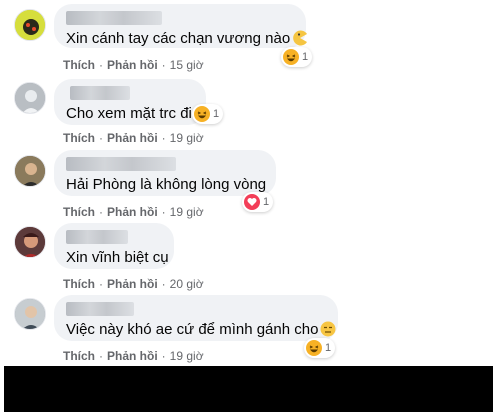 This screenshot has height=412, width=493. What do you see at coordinates (248, 389) in the screenshot?
I see `black-bar` at bounding box center [248, 389].